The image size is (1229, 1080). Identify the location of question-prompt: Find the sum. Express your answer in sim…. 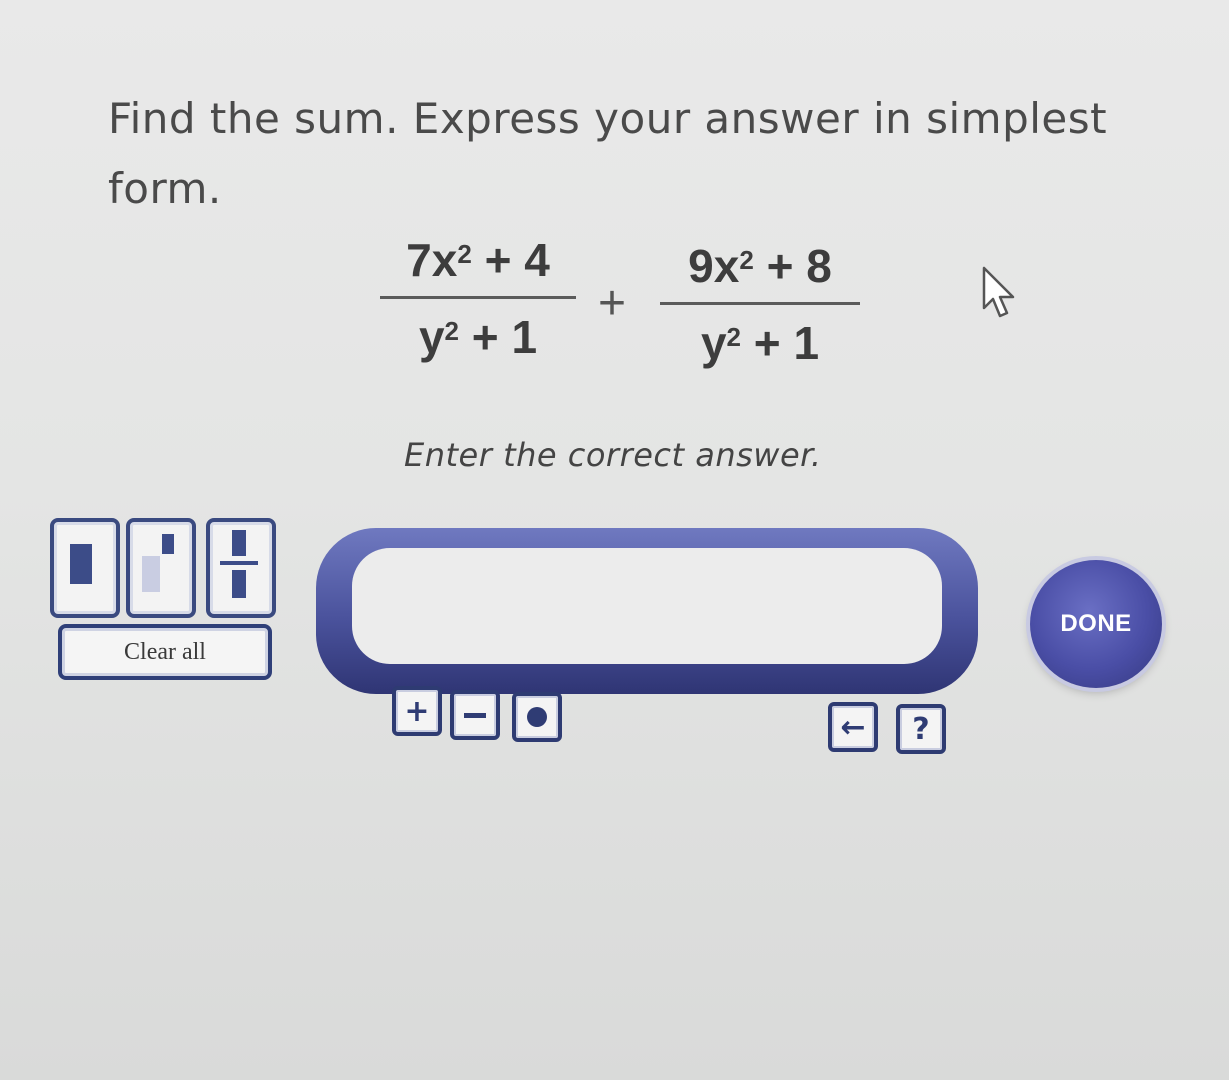
(608, 153).